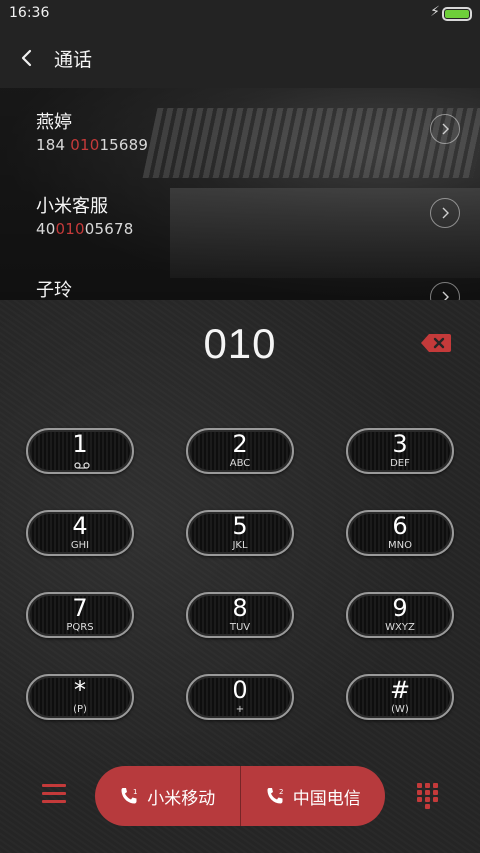 This screenshot has width=480, height=853. Describe the element at coordinates (240, 697) in the screenshot. I see `dial-key-0: 0 +` at that location.